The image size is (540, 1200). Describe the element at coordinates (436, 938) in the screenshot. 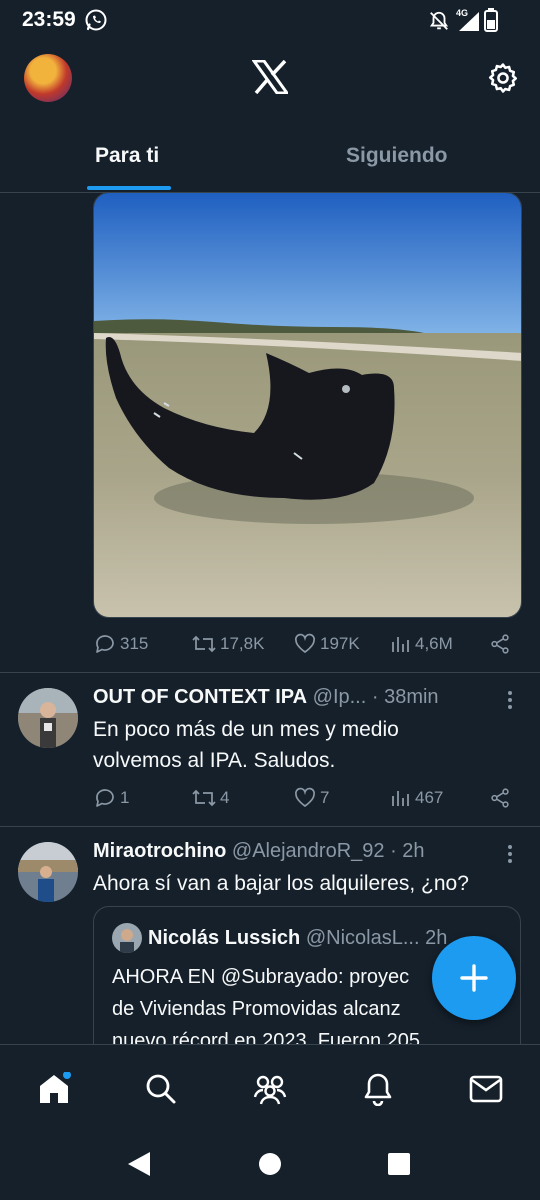

I see `quote-time: 2h` at that location.